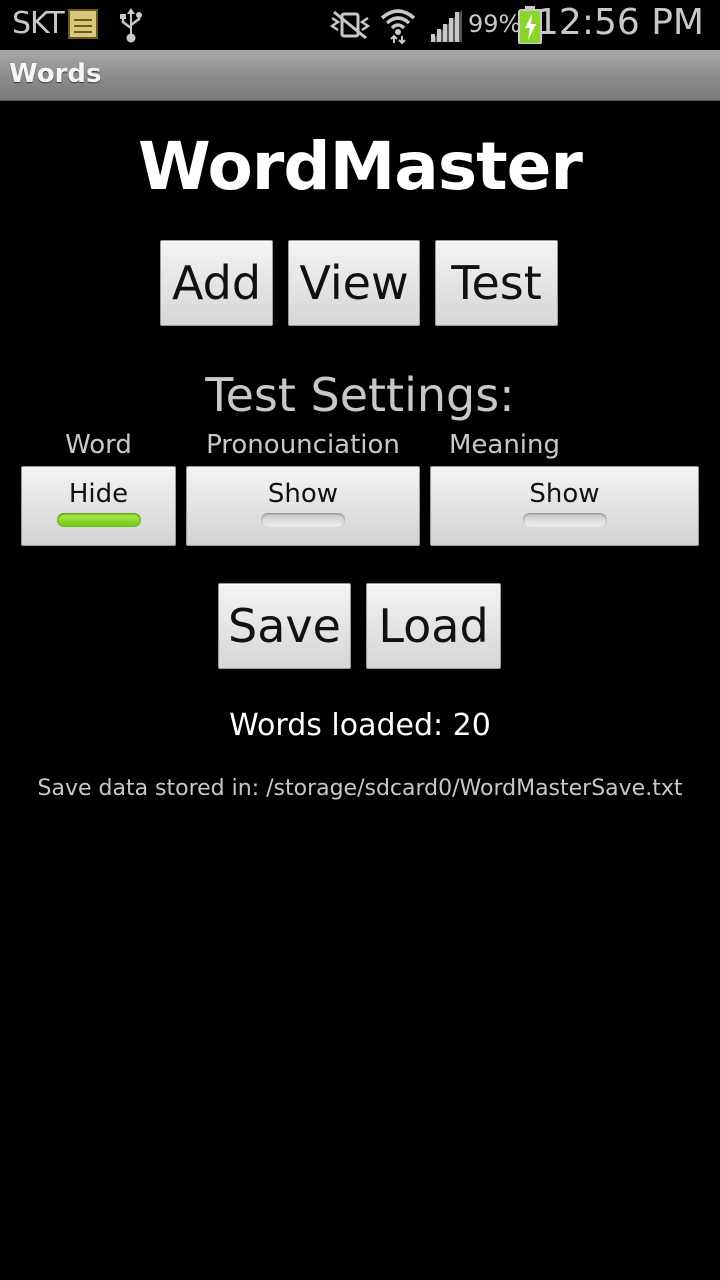 This screenshot has height=1280, width=720. Describe the element at coordinates (446, 26) in the screenshot. I see `signal-strength-icon` at that location.